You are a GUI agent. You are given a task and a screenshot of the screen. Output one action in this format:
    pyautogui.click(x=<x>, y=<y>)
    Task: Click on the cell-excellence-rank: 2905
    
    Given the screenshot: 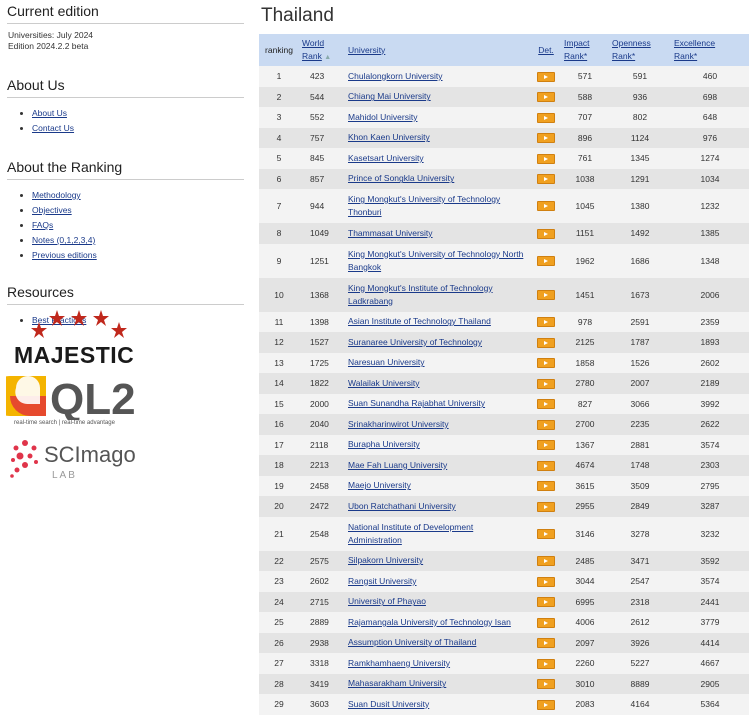 What is the action you would take?
    pyautogui.click(x=710, y=683)
    